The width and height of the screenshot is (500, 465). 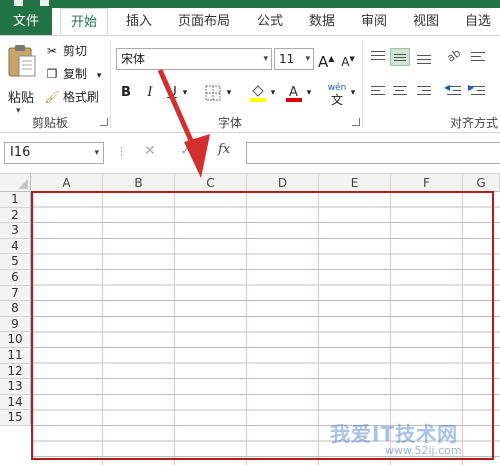 I want to click on column-header-a: A, so click(x=67, y=183).